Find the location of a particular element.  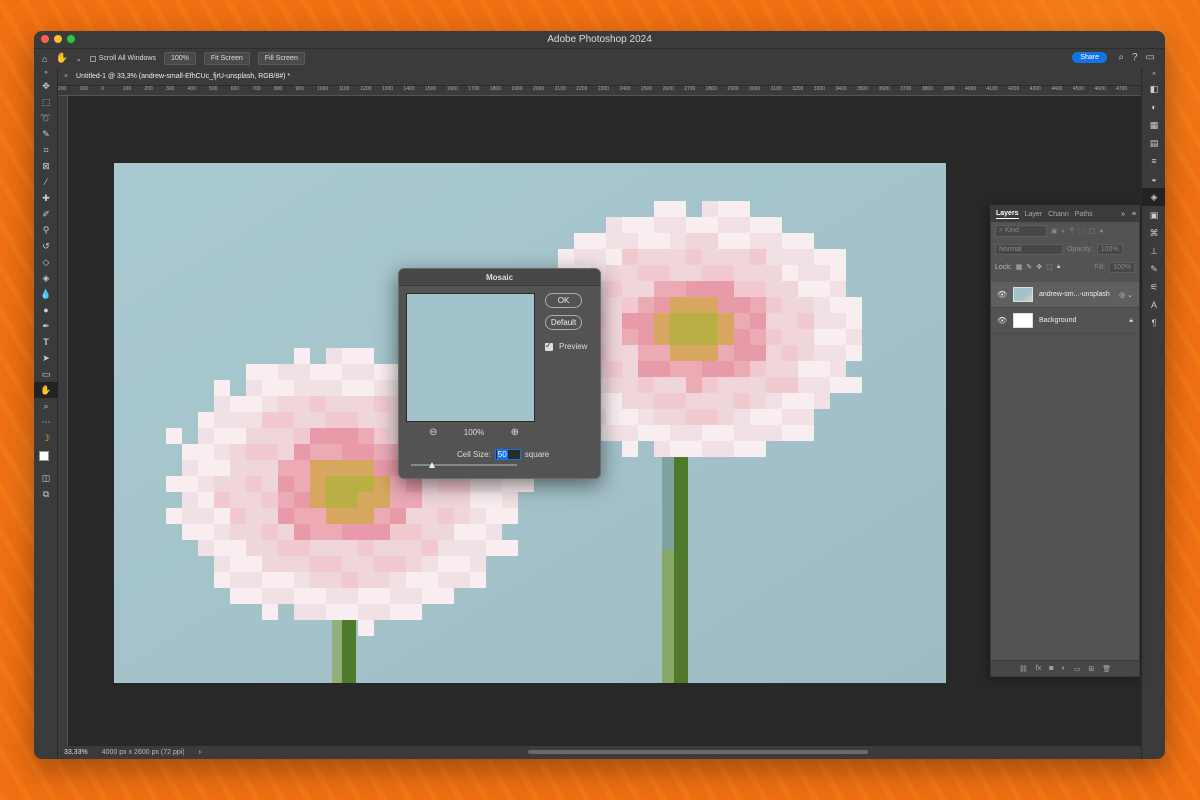

paint-bucket-tool-icon: ◈ is located at coordinates (46, 278).